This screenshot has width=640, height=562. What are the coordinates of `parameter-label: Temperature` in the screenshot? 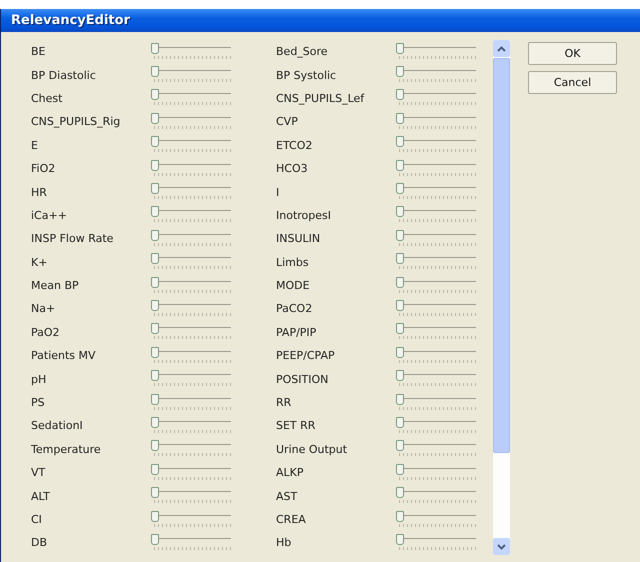 It's located at (66, 449).